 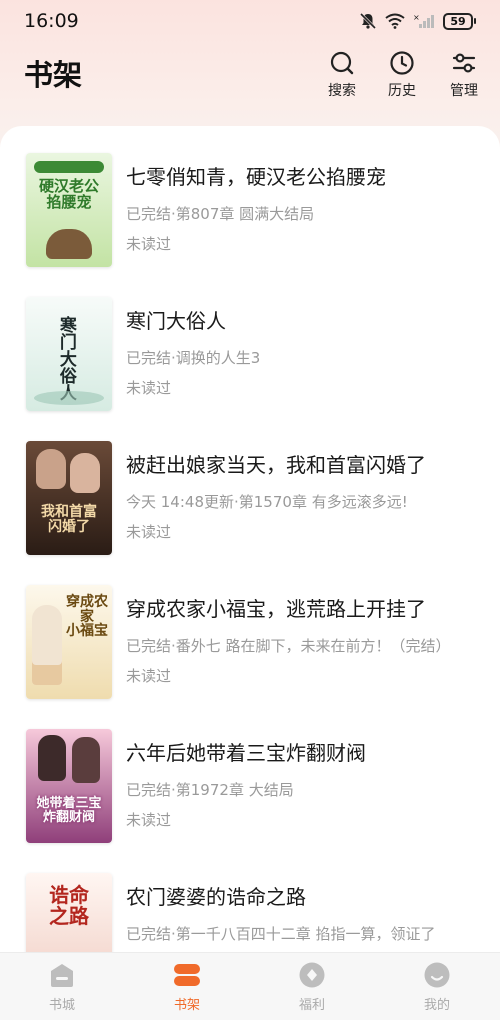 I want to click on book-meta: 已完结·番外七 路在脚下，未来在前方！（完结）, so click(x=288, y=646).